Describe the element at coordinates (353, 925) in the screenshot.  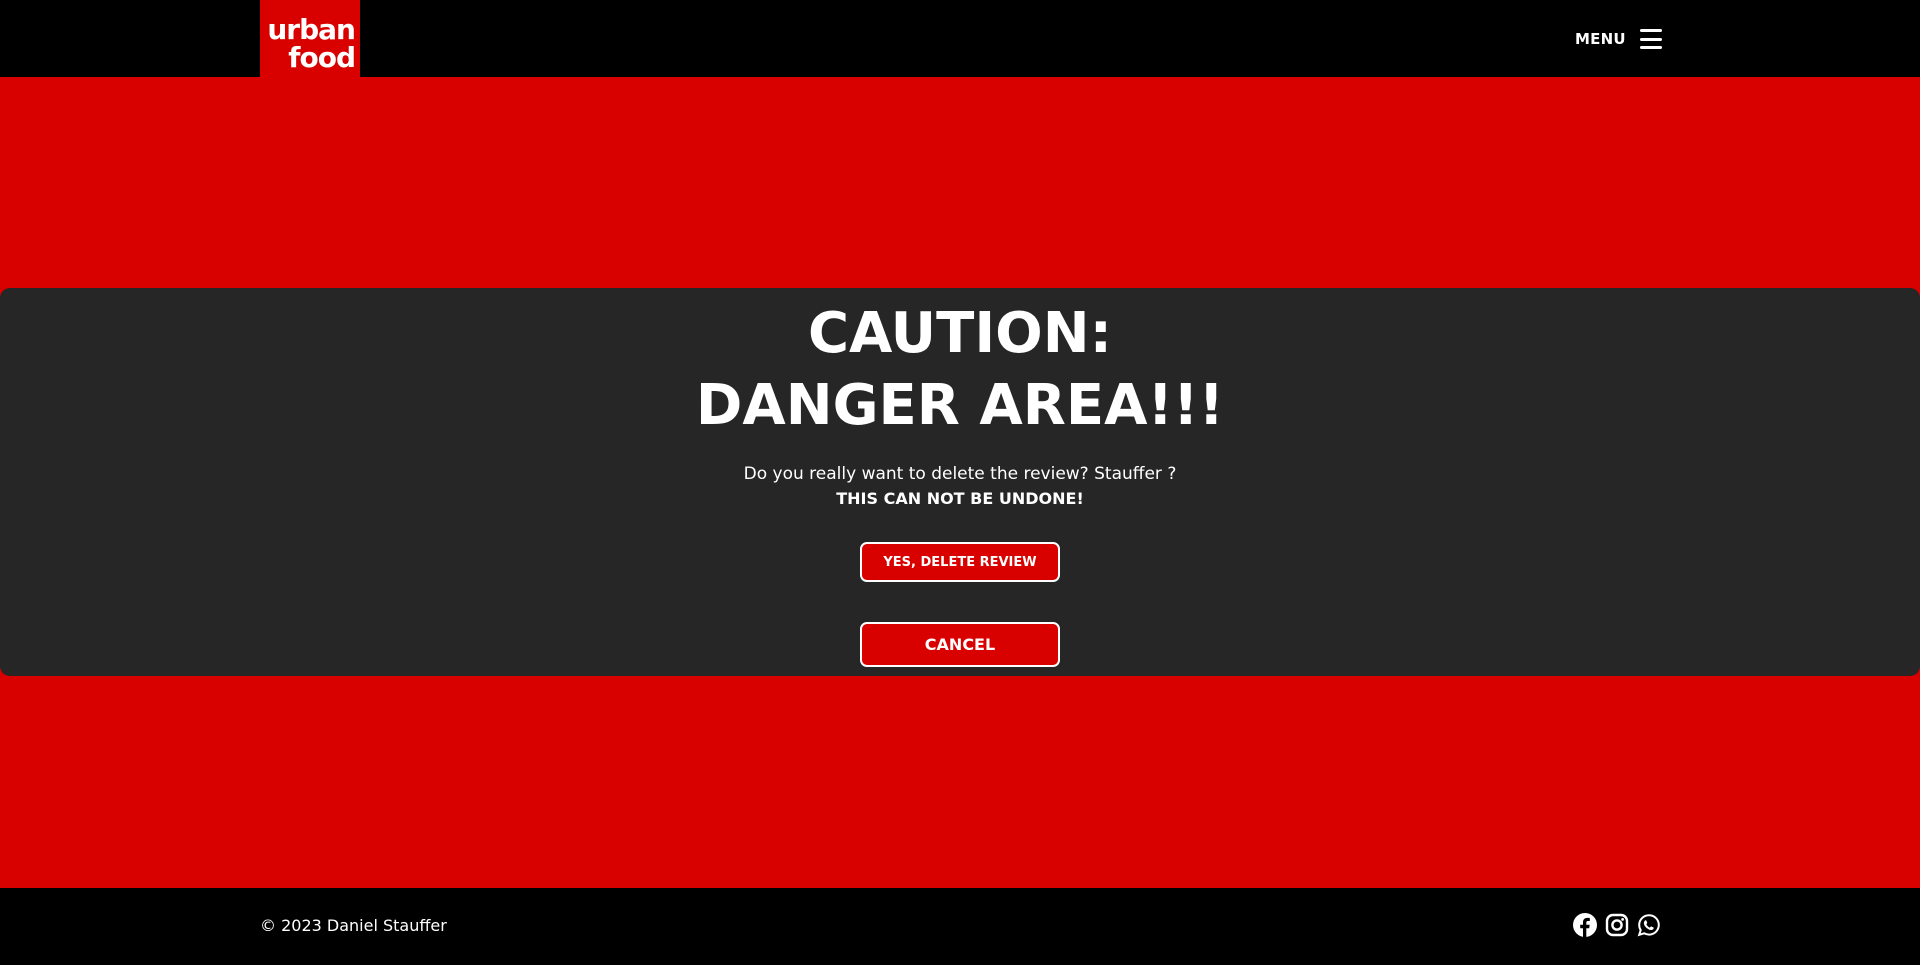
I see `copyright-text: © 2023 Daniel Stauffer` at that location.